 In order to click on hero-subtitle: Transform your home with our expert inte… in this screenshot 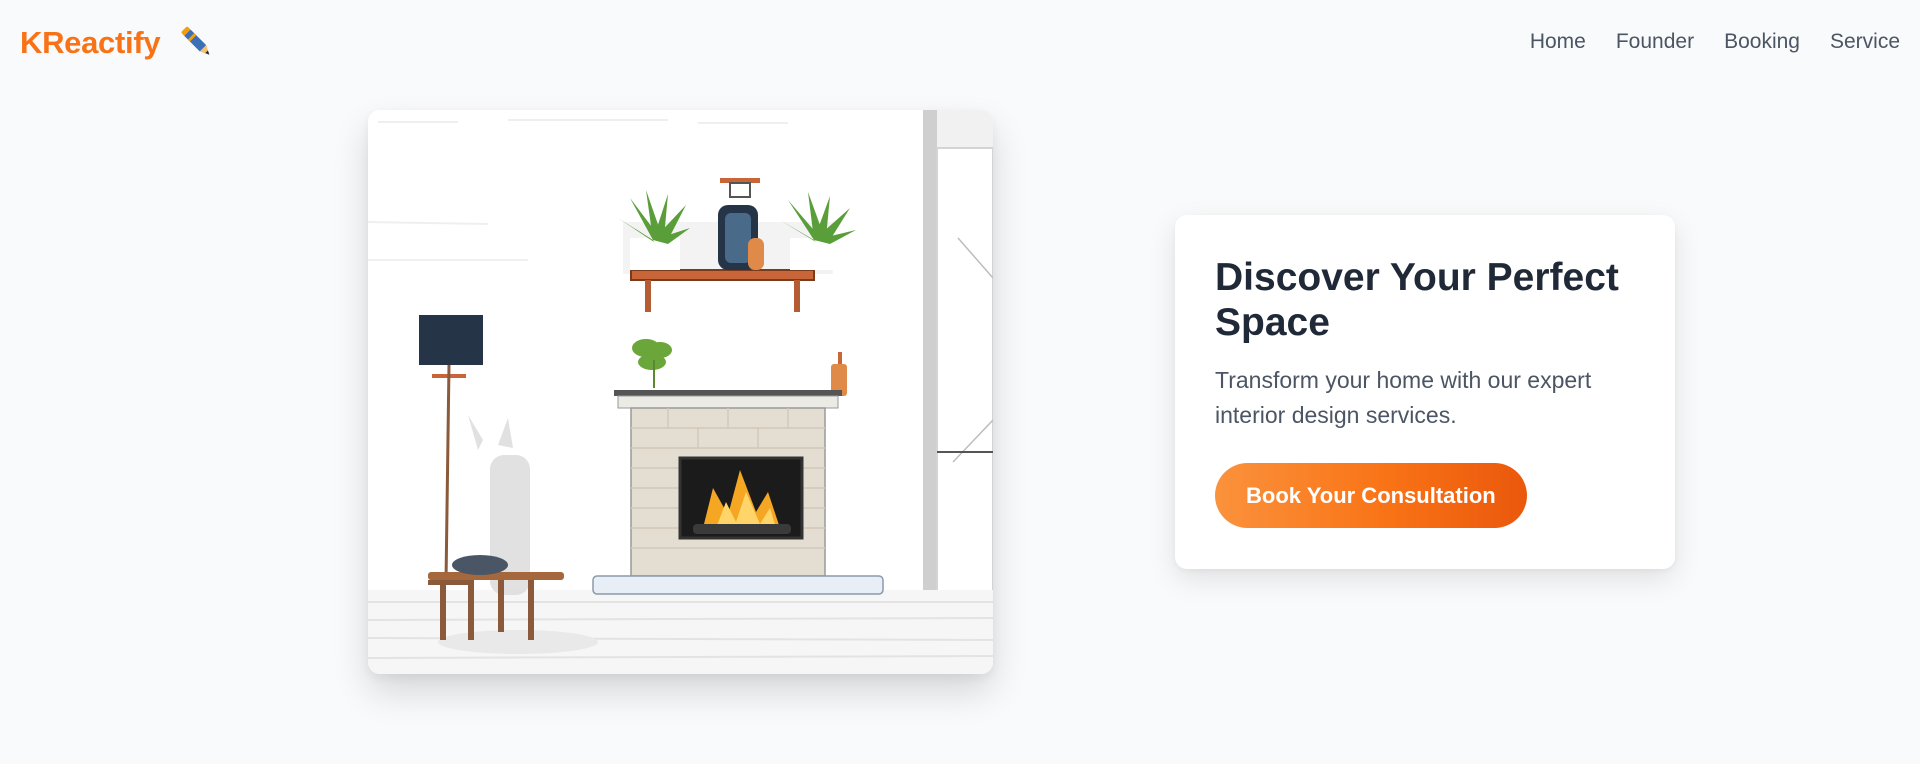, I will do `click(1403, 397)`.